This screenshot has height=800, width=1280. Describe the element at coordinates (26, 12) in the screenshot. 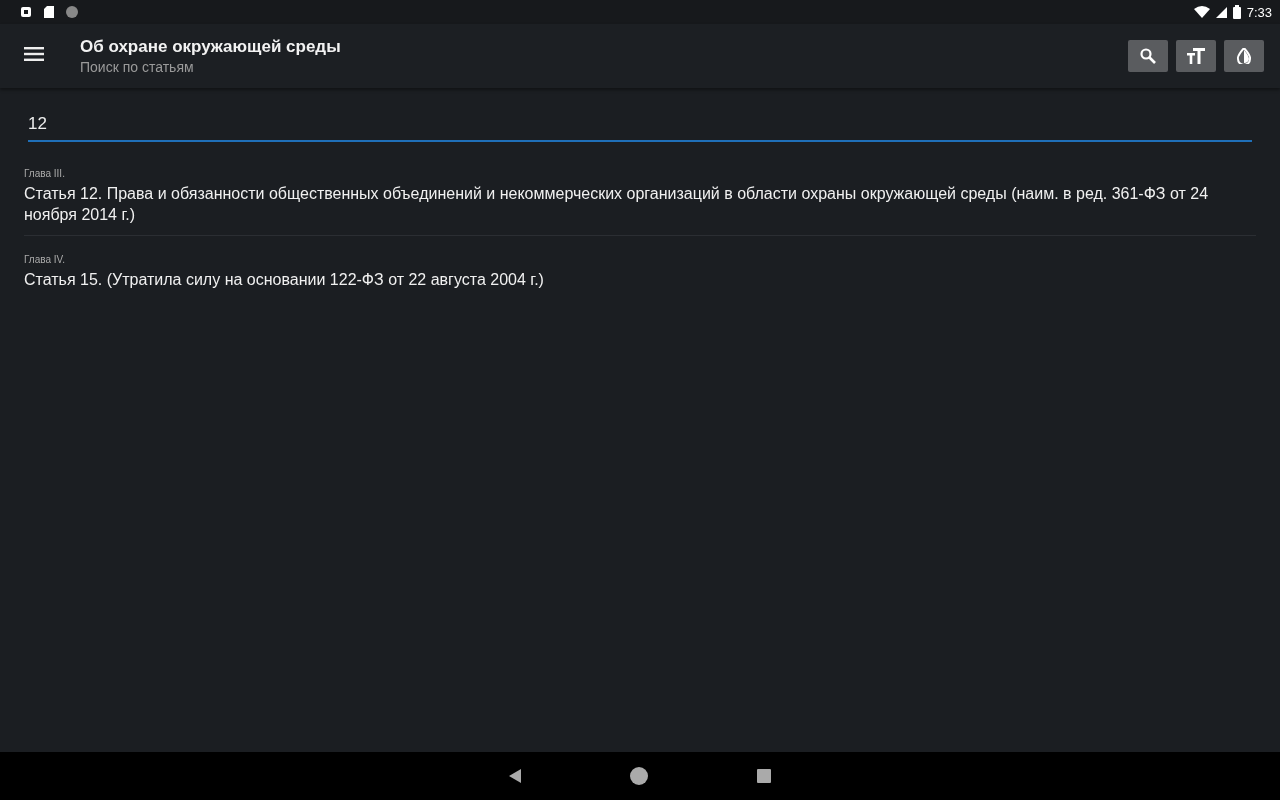

I see `notification-icon` at that location.